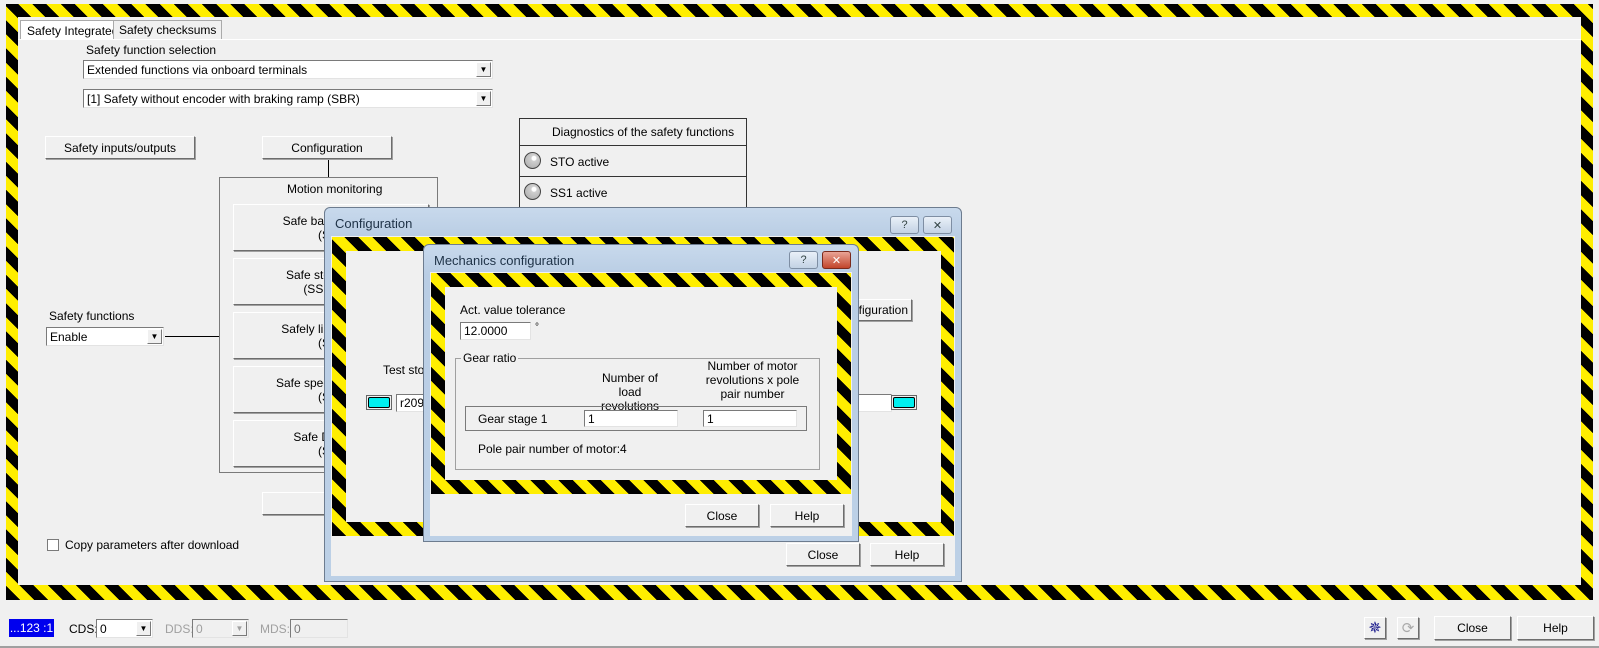  I want to click on right-configuration-button: nfiguration, so click(882, 310).